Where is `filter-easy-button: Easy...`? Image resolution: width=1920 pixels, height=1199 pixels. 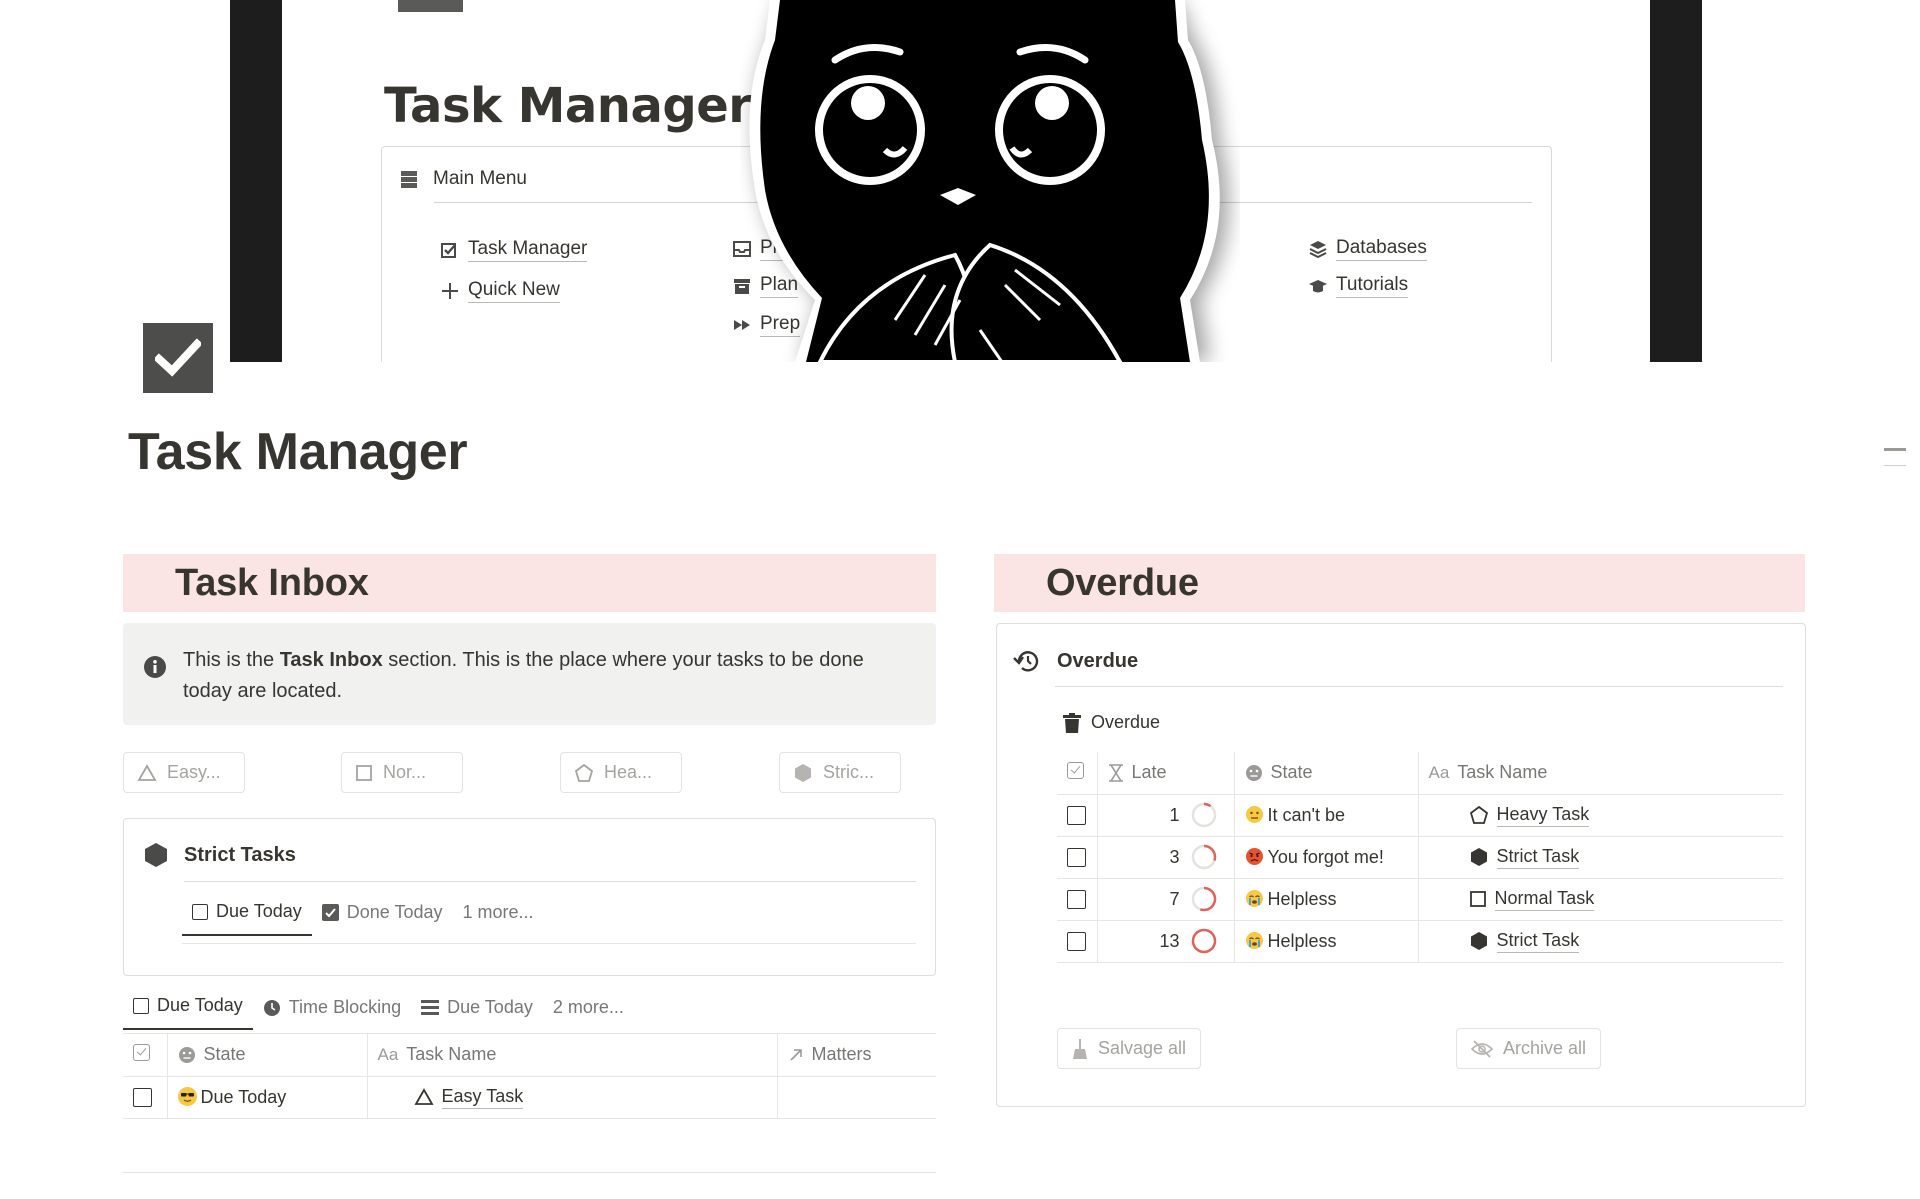 filter-easy-button: Easy... is located at coordinates (184, 772).